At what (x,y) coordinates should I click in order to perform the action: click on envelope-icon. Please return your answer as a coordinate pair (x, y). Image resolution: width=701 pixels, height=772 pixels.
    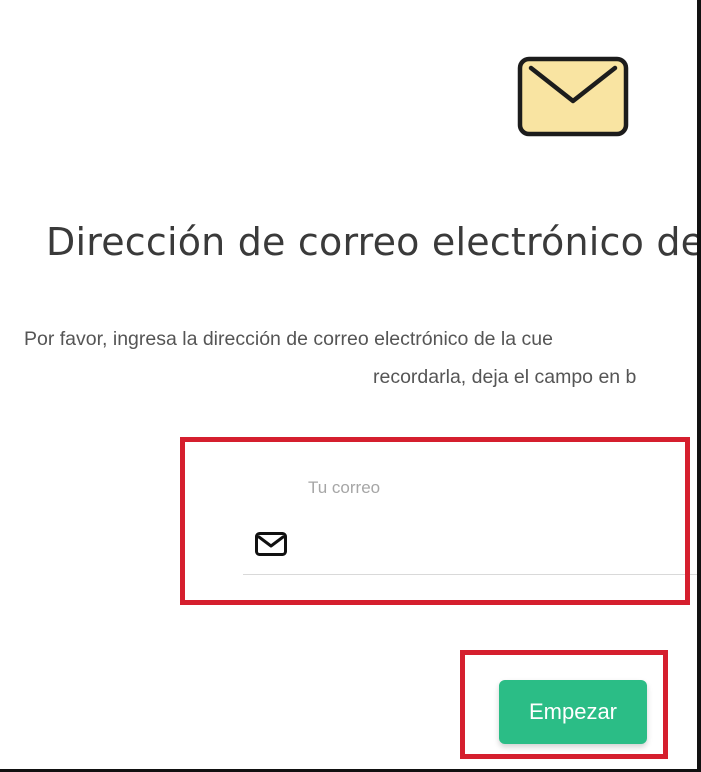
    Looking at the image, I should click on (573, 96).